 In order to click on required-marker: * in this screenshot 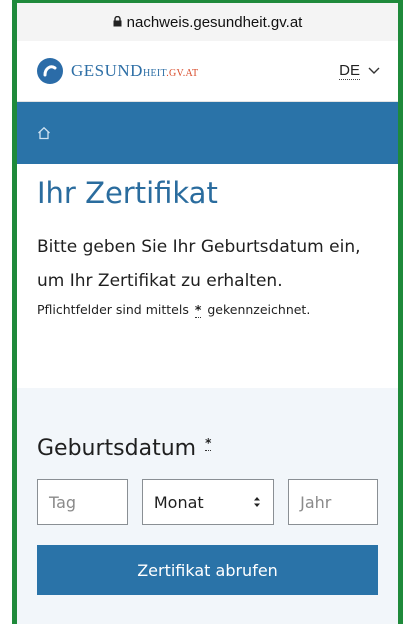, I will do `click(198, 310)`.